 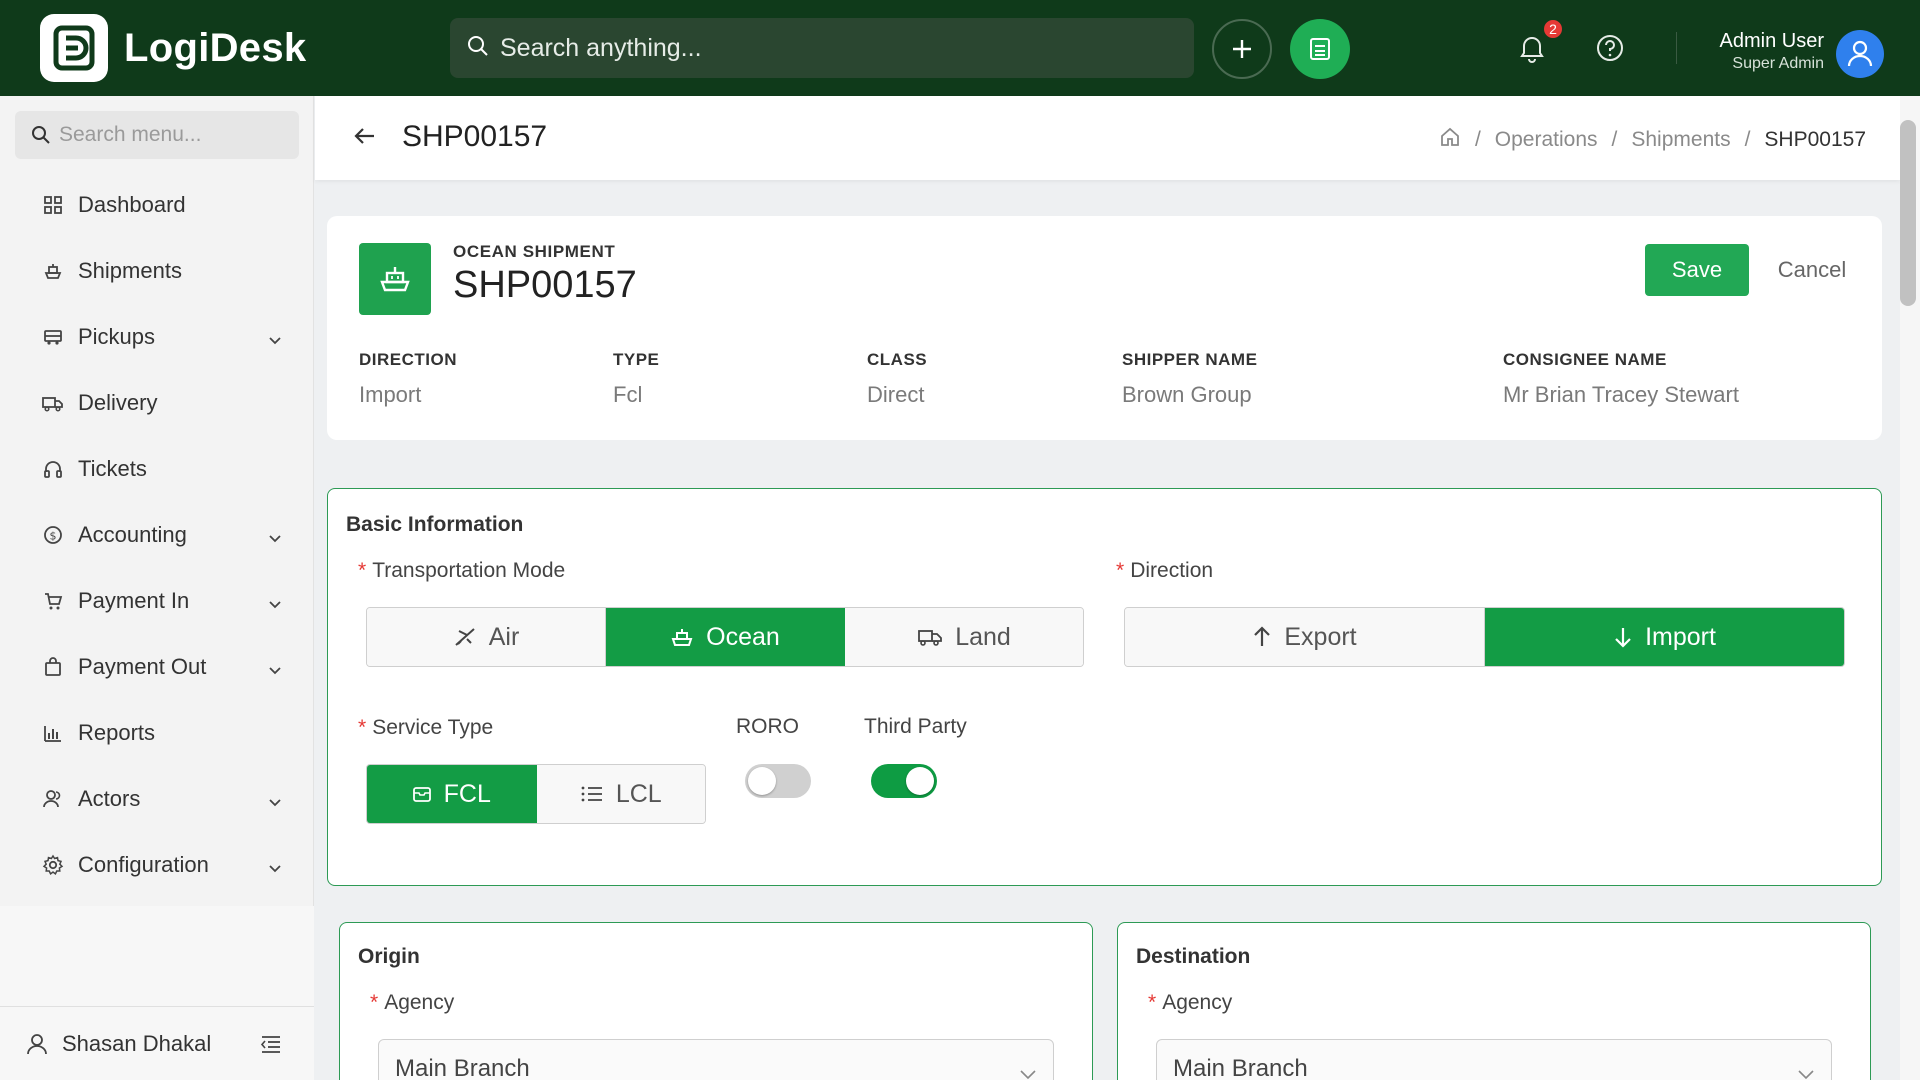 I want to click on ship-icon, so click(x=682, y=637).